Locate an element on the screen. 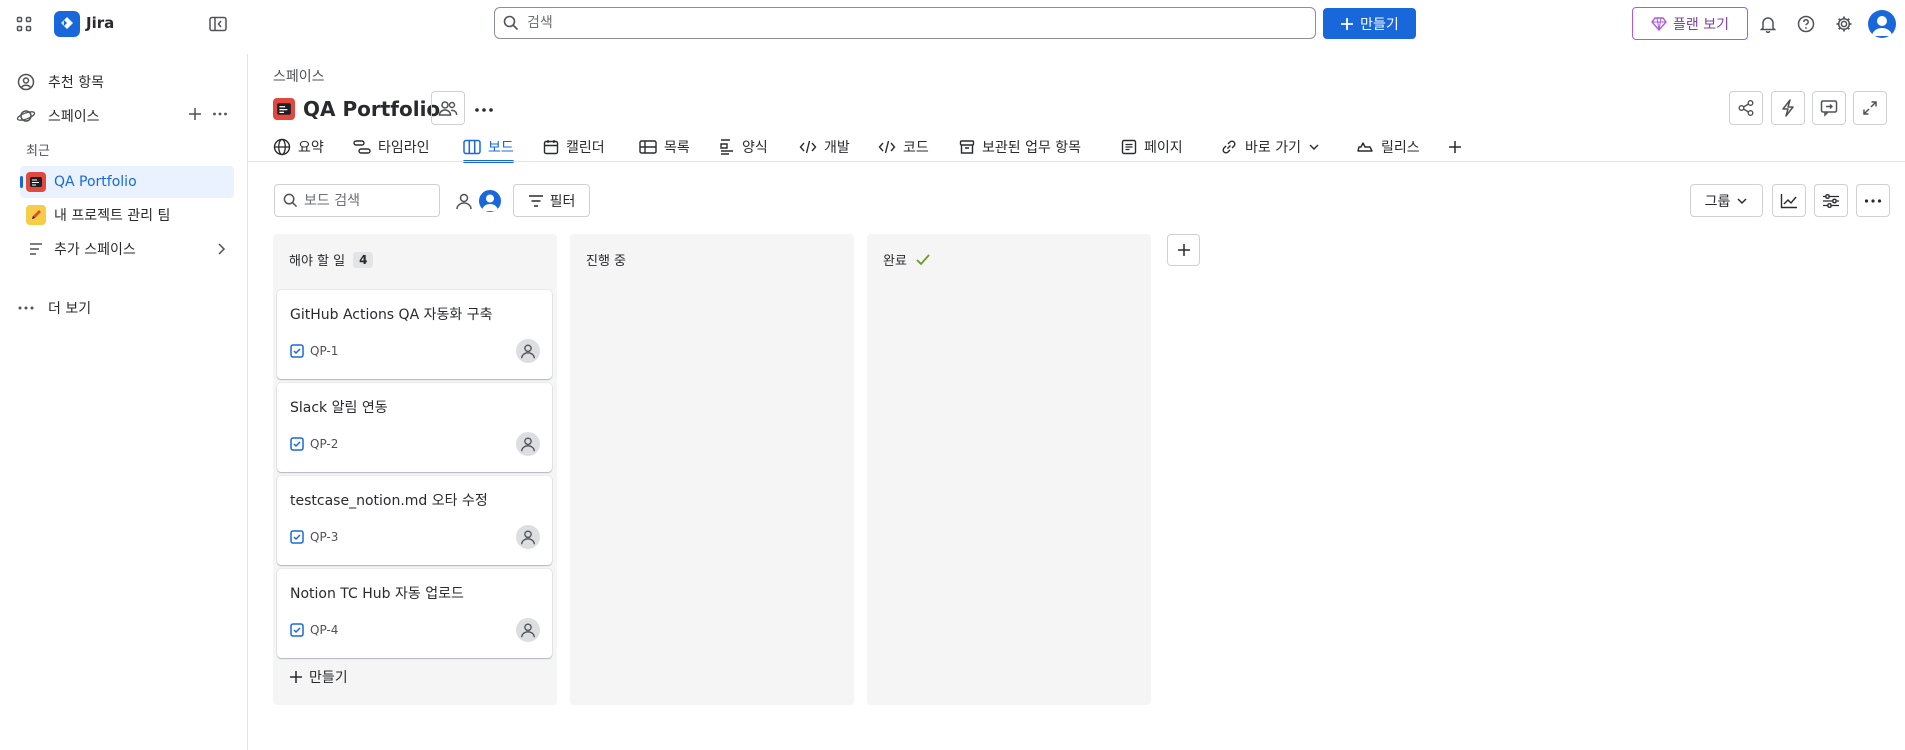  team-people-icon is located at coordinates (448, 108).